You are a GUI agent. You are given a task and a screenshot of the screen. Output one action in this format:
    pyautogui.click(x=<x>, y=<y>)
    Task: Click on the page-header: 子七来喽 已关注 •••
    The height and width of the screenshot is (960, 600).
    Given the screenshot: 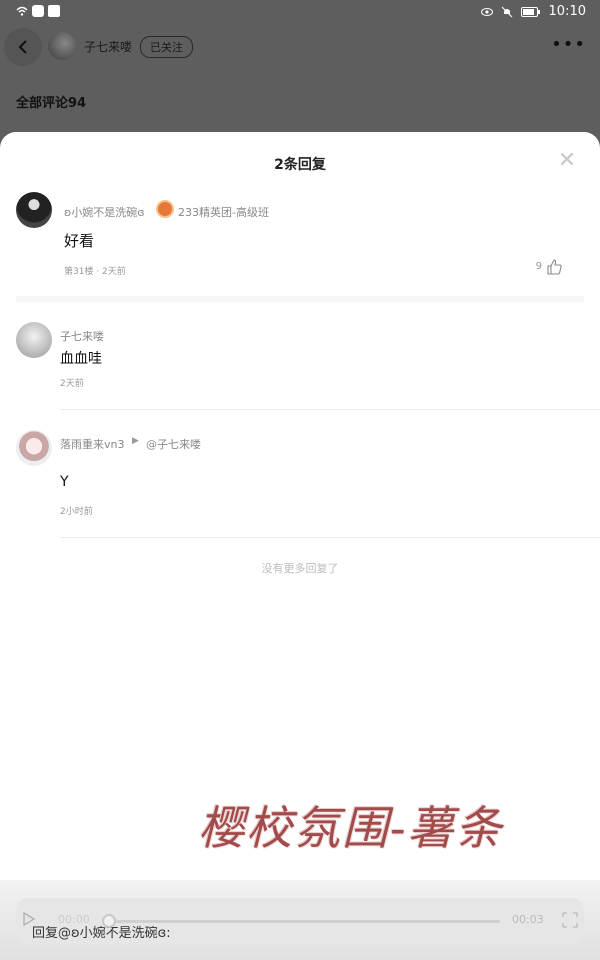 What is the action you would take?
    pyautogui.click(x=300, y=48)
    